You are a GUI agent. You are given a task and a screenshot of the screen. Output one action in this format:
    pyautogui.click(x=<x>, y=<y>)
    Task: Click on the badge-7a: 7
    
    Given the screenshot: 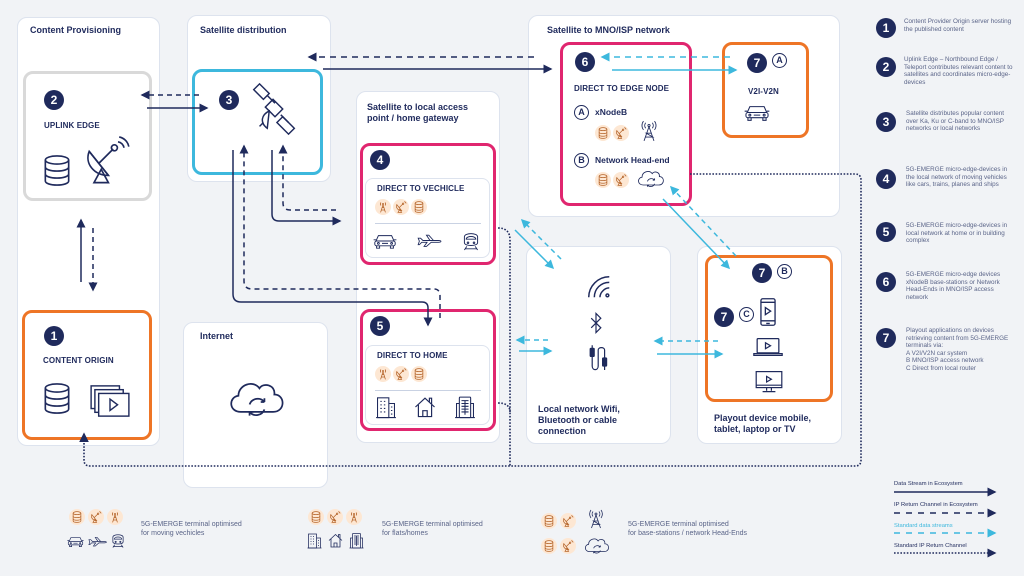 What is the action you would take?
    pyautogui.click(x=757, y=63)
    